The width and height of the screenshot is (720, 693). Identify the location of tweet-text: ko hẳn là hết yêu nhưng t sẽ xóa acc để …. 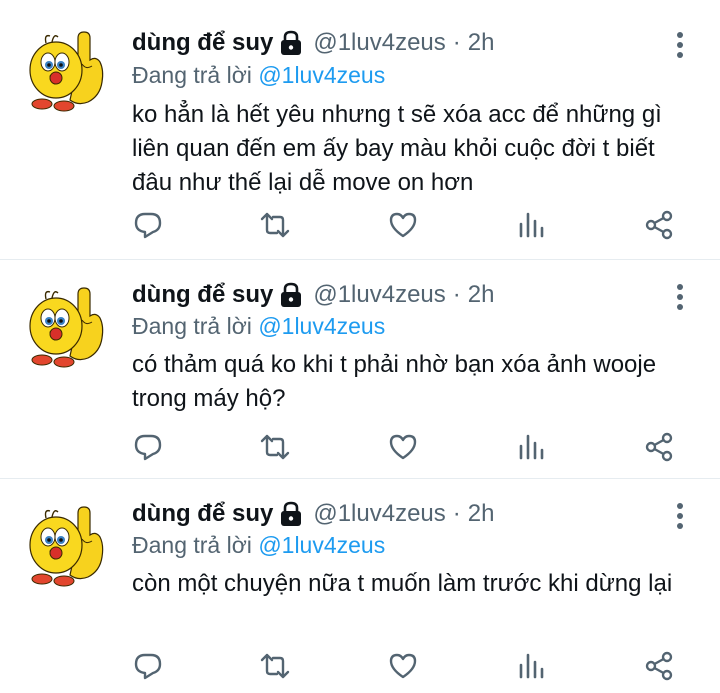
(397, 148).